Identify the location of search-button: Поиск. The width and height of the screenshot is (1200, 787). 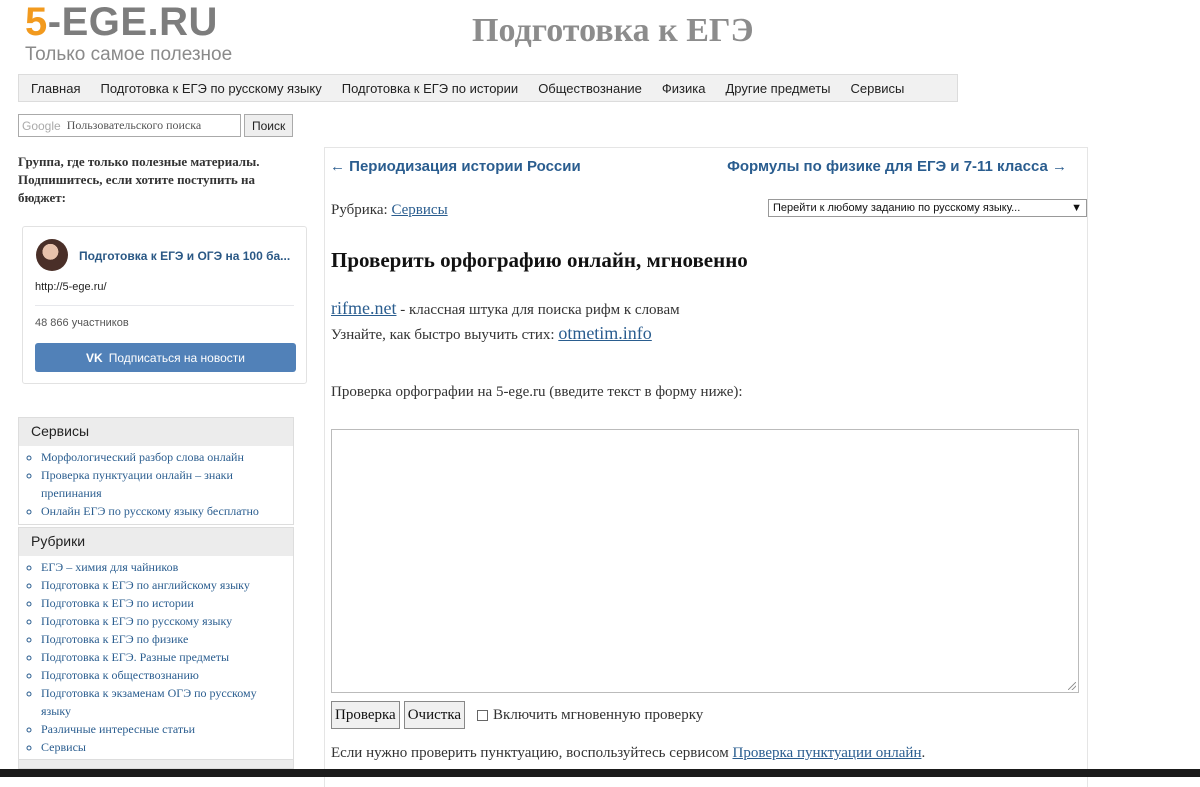
(269, 125).